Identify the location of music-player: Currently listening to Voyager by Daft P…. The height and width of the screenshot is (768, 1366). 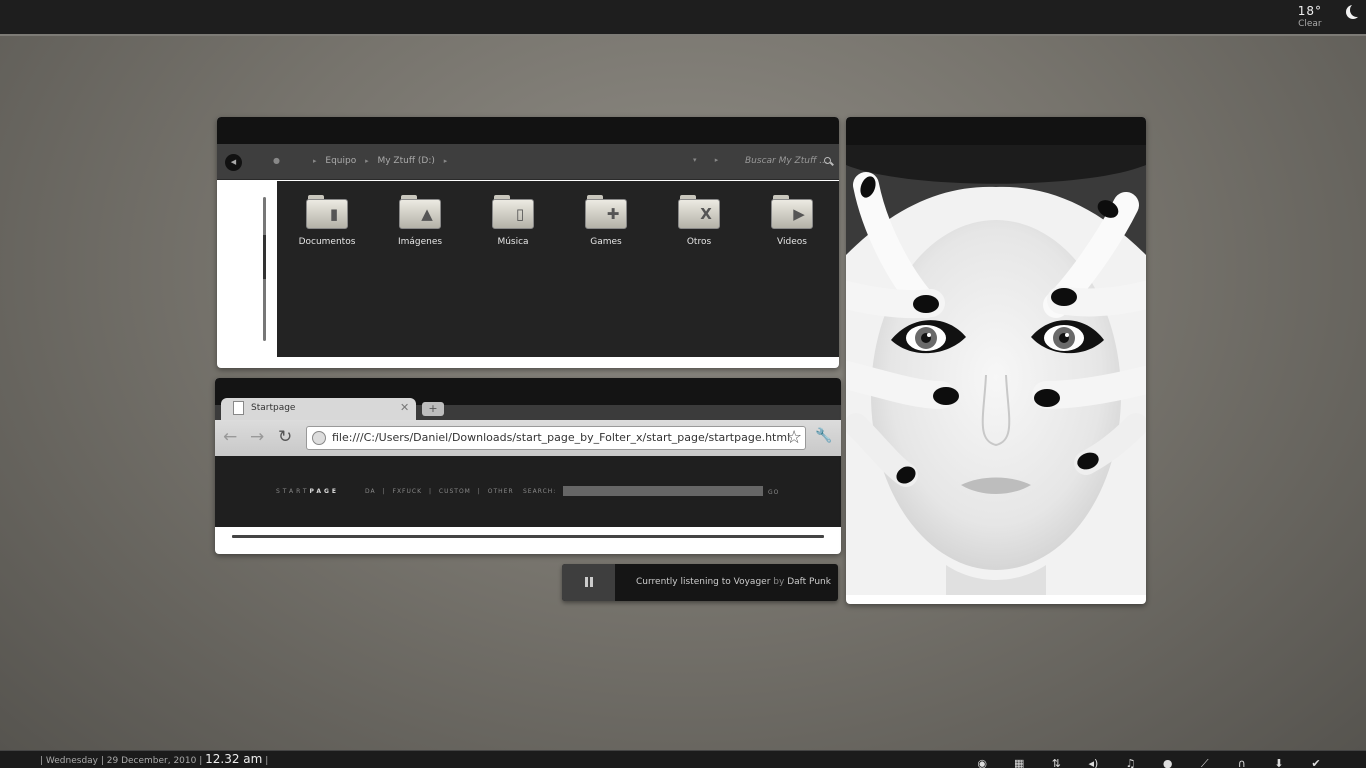
(700, 582).